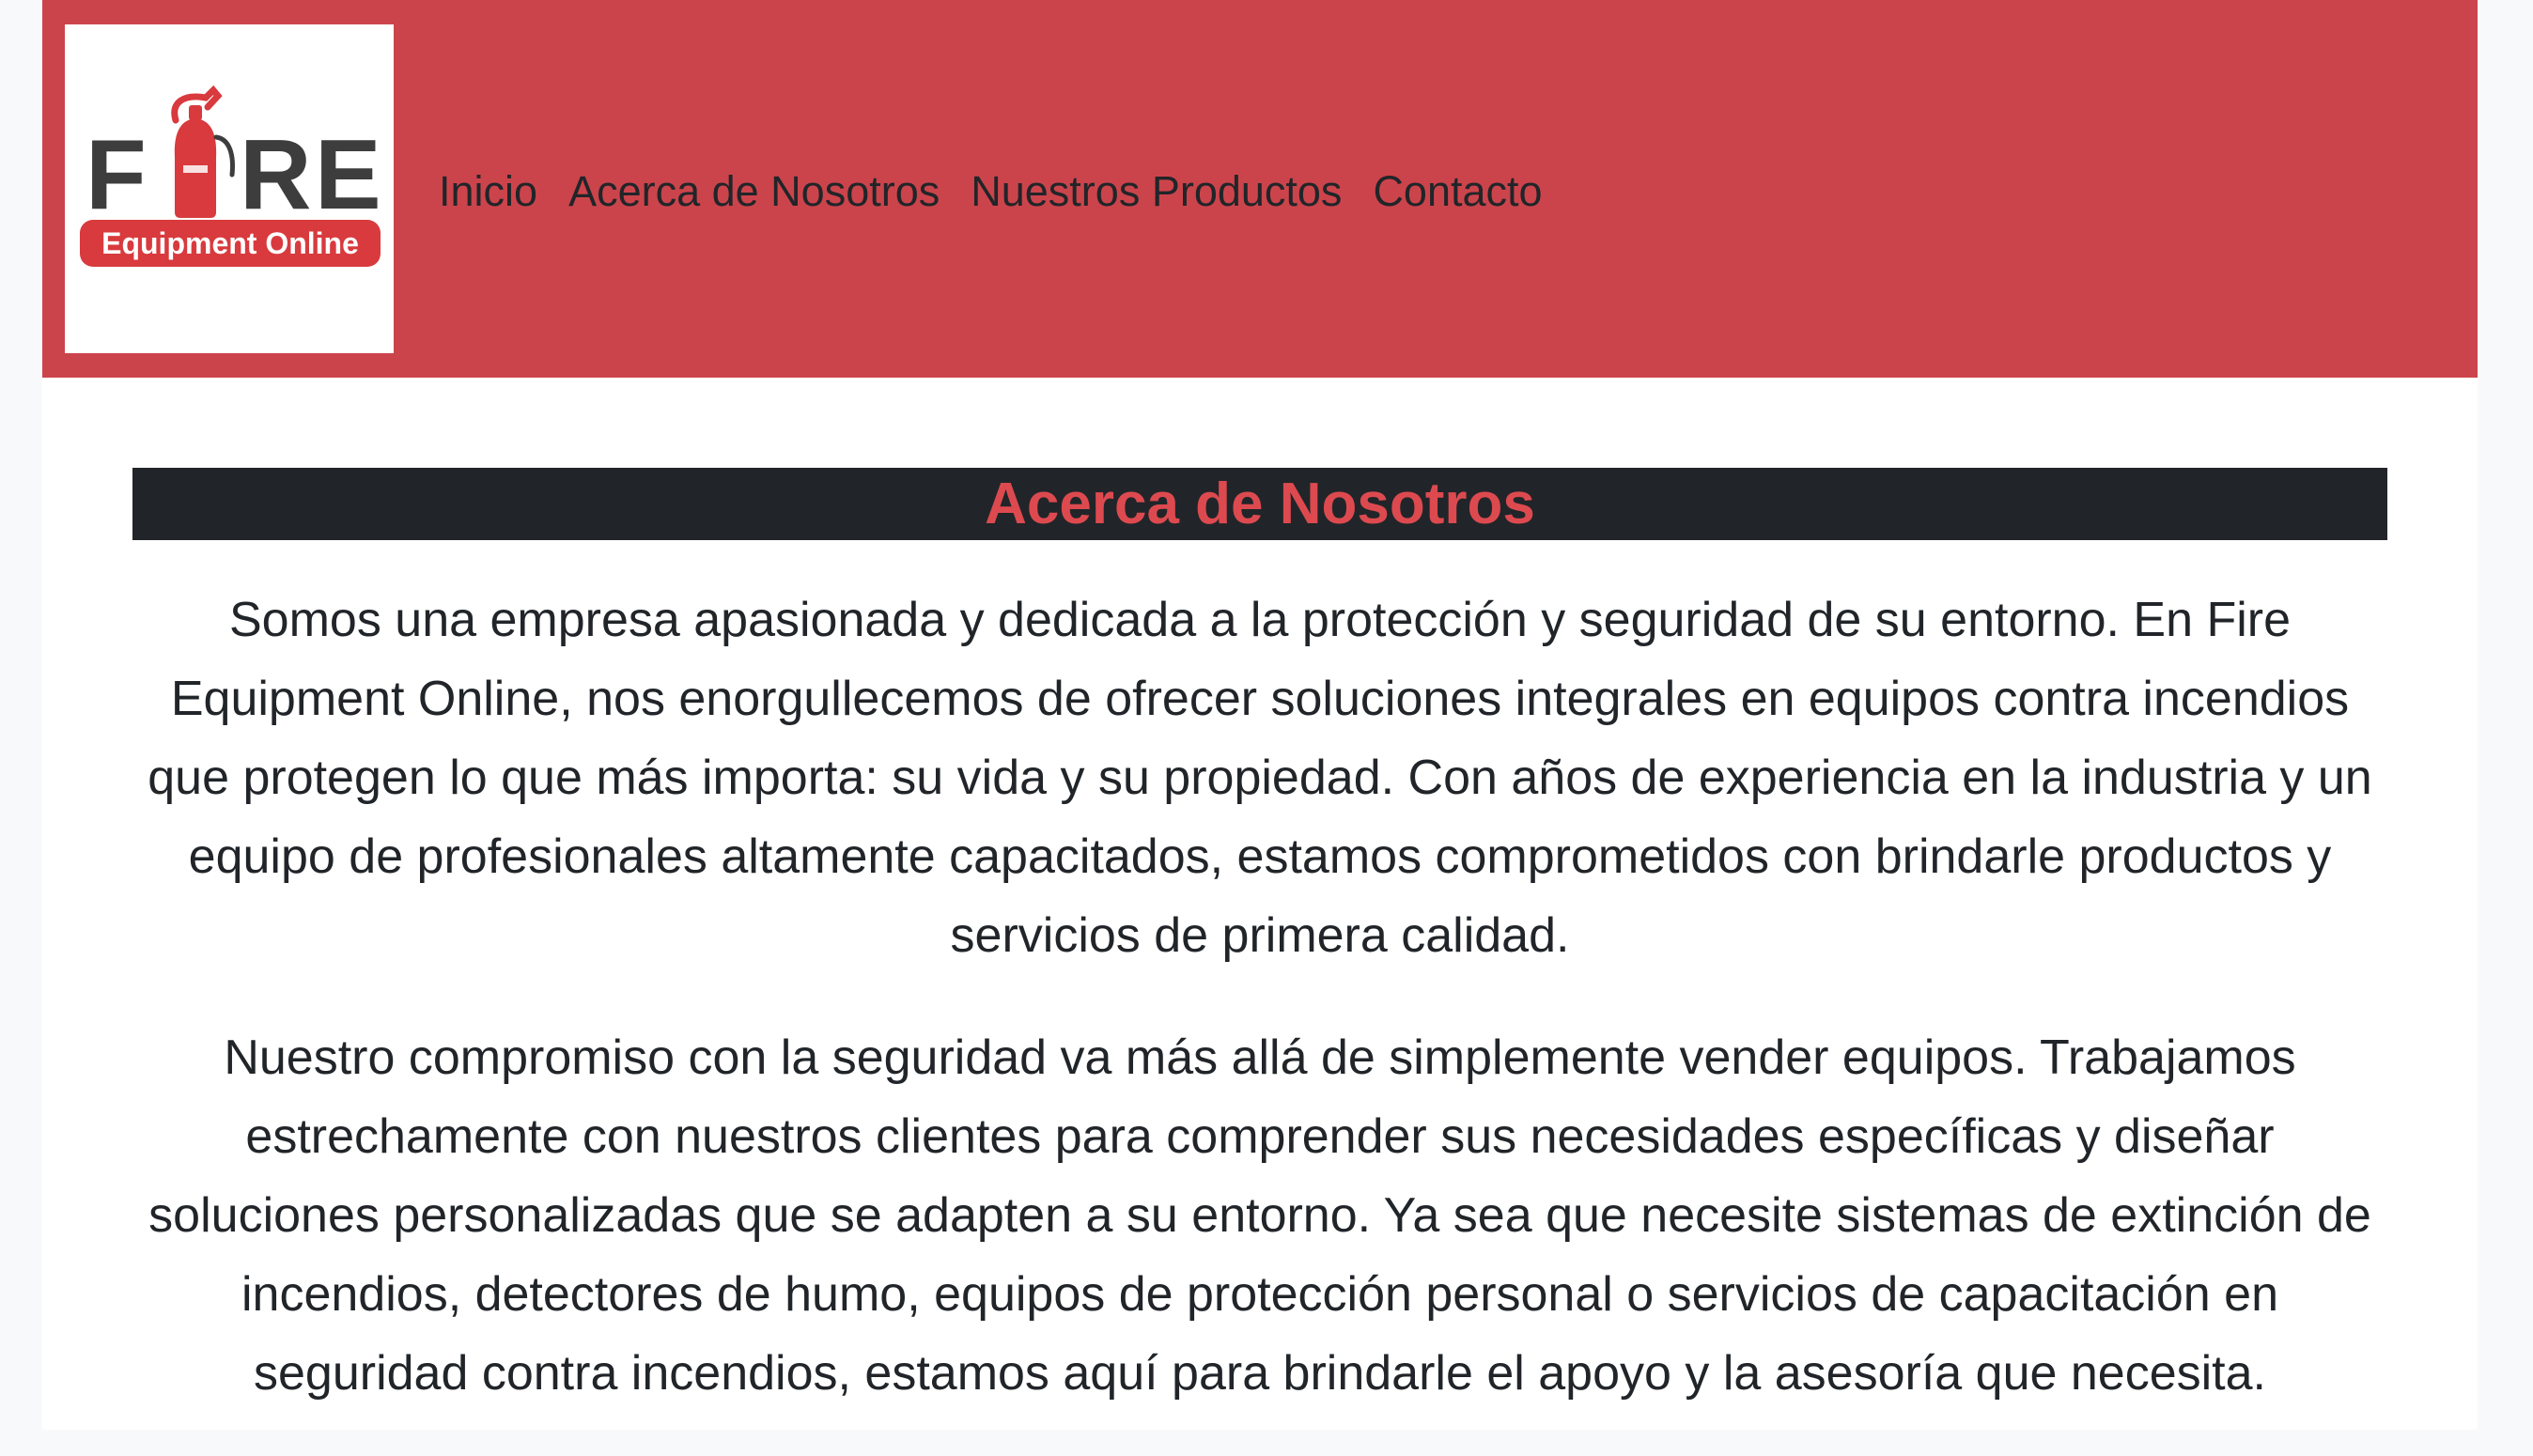 The image size is (2533, 1456). I want to click on nav-link-inicio: Inicio, so click(488, 191).